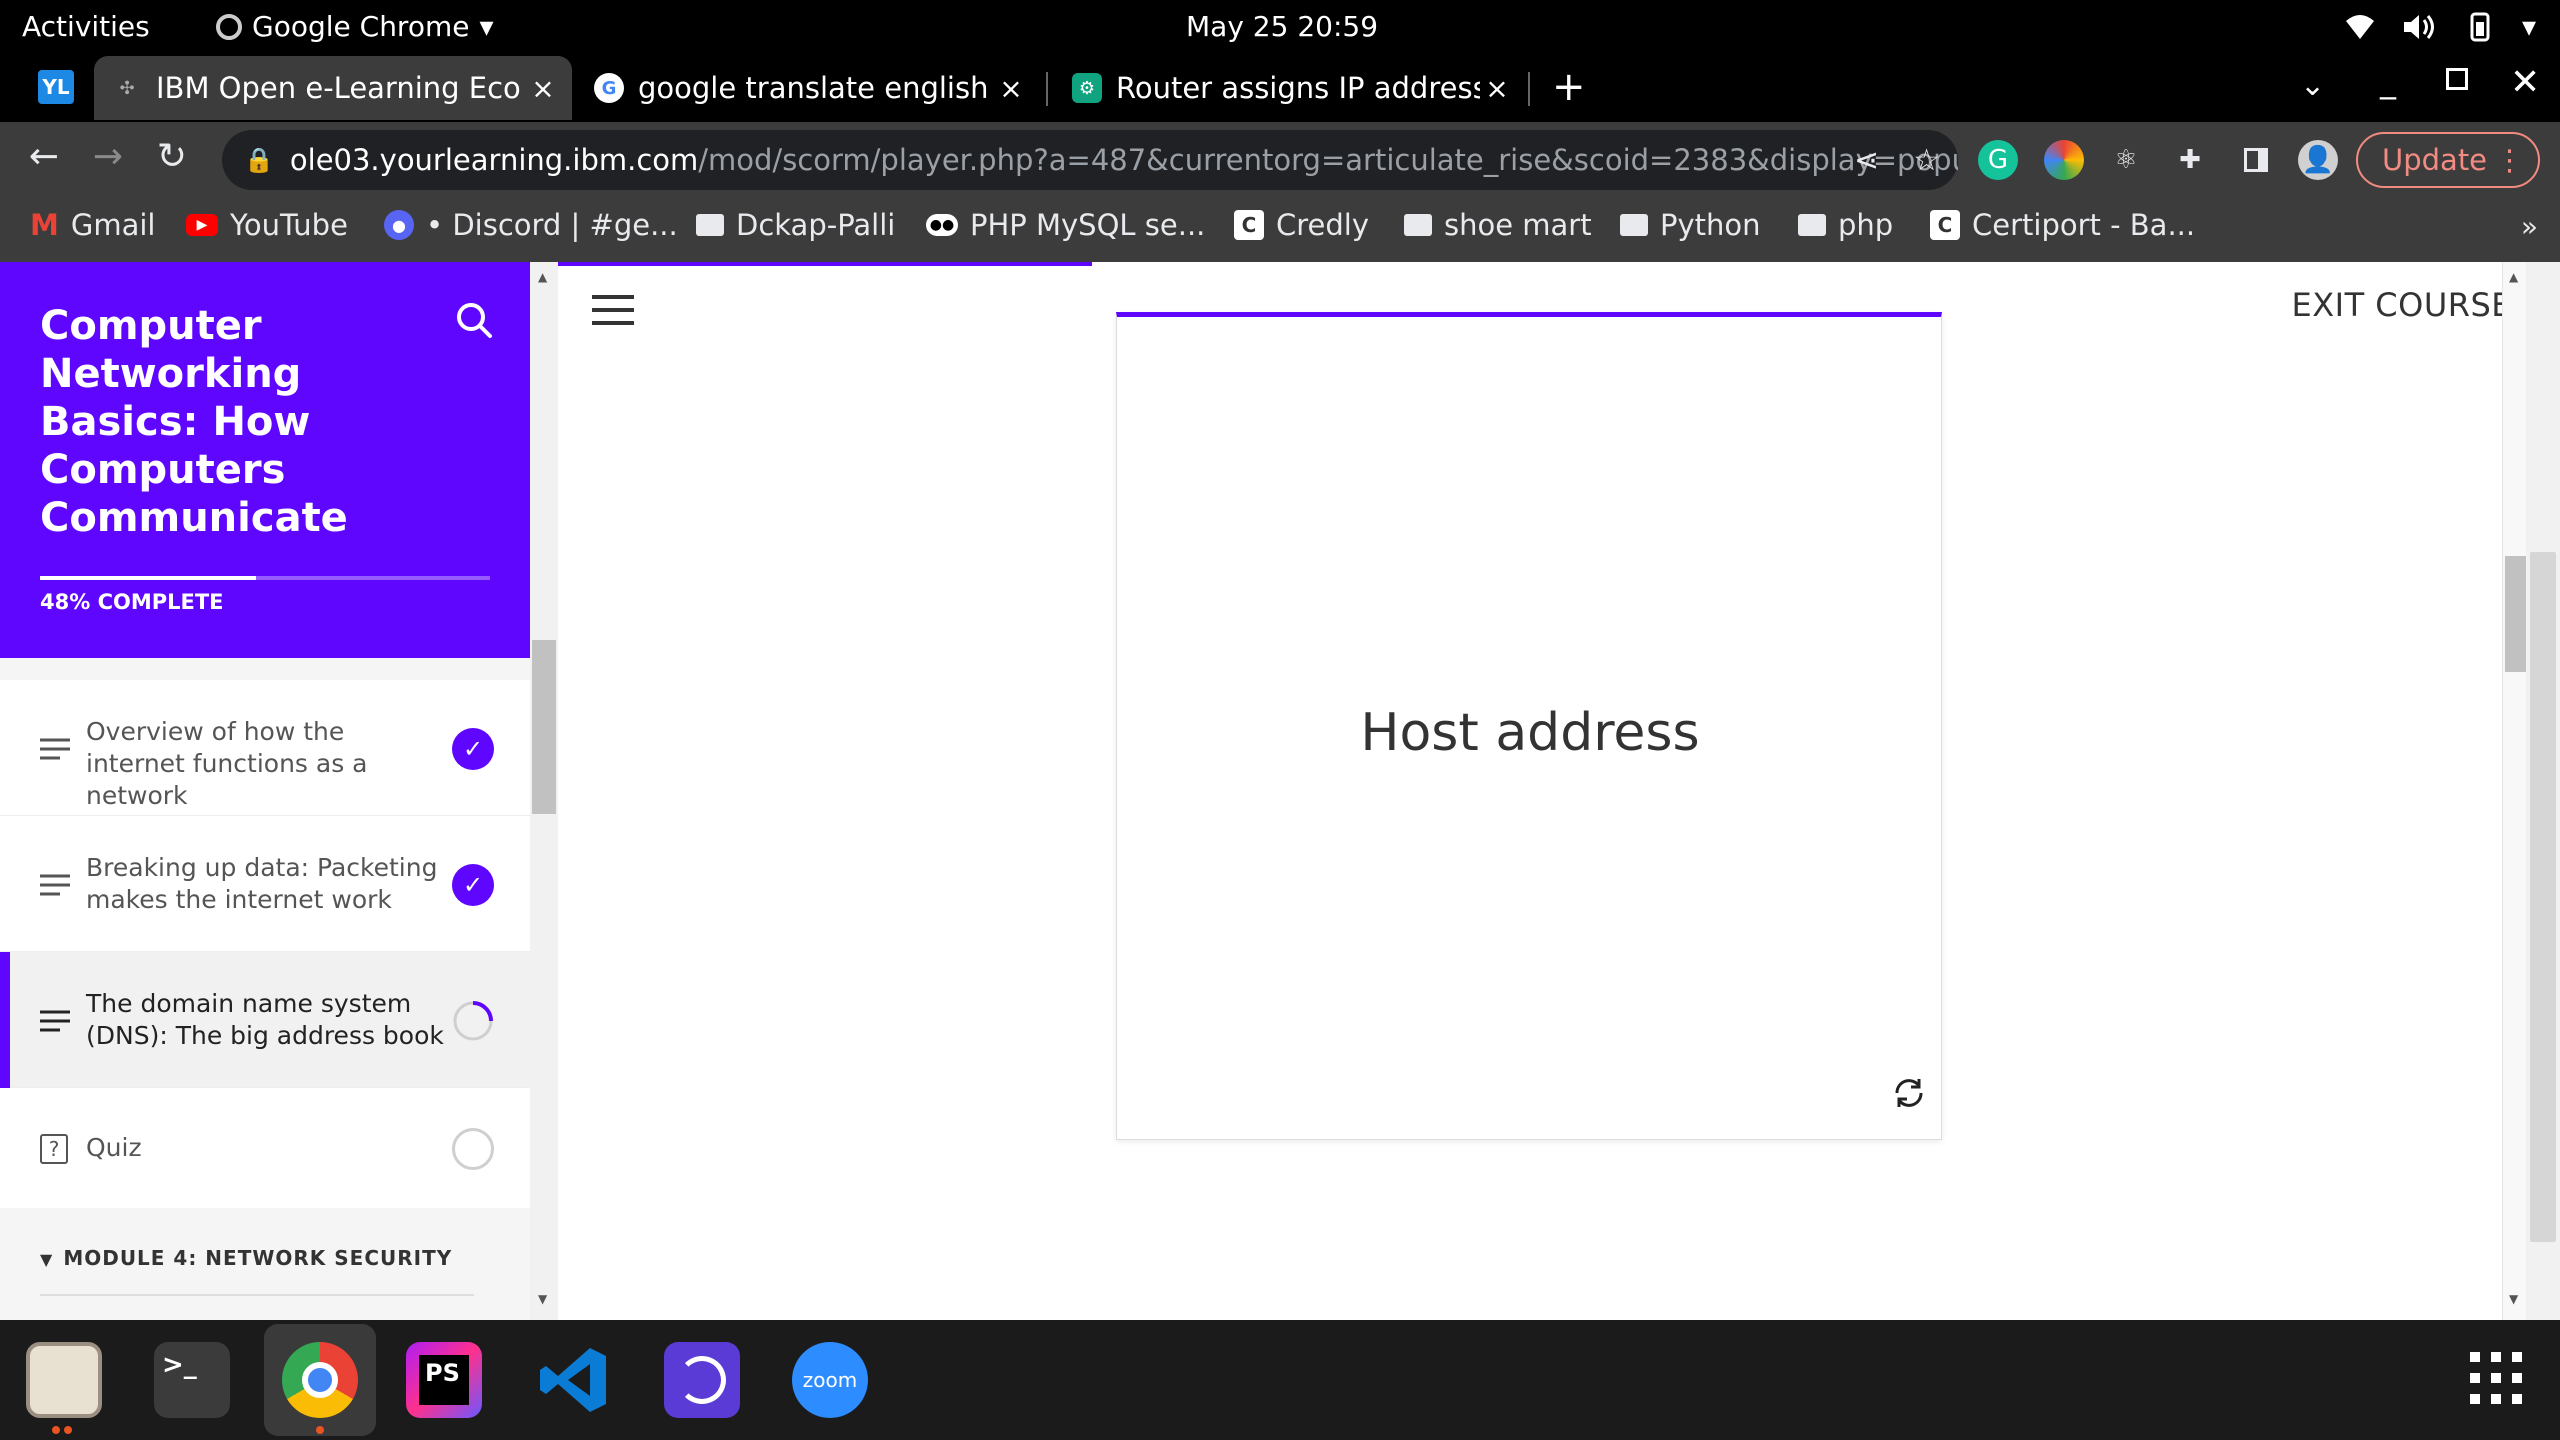 The image size is (2560, 1440). What do you see at coordinates (2525, 82) in the screenshot?
I see `close-window-icon: ✕` at bounding box center [2525, 82].